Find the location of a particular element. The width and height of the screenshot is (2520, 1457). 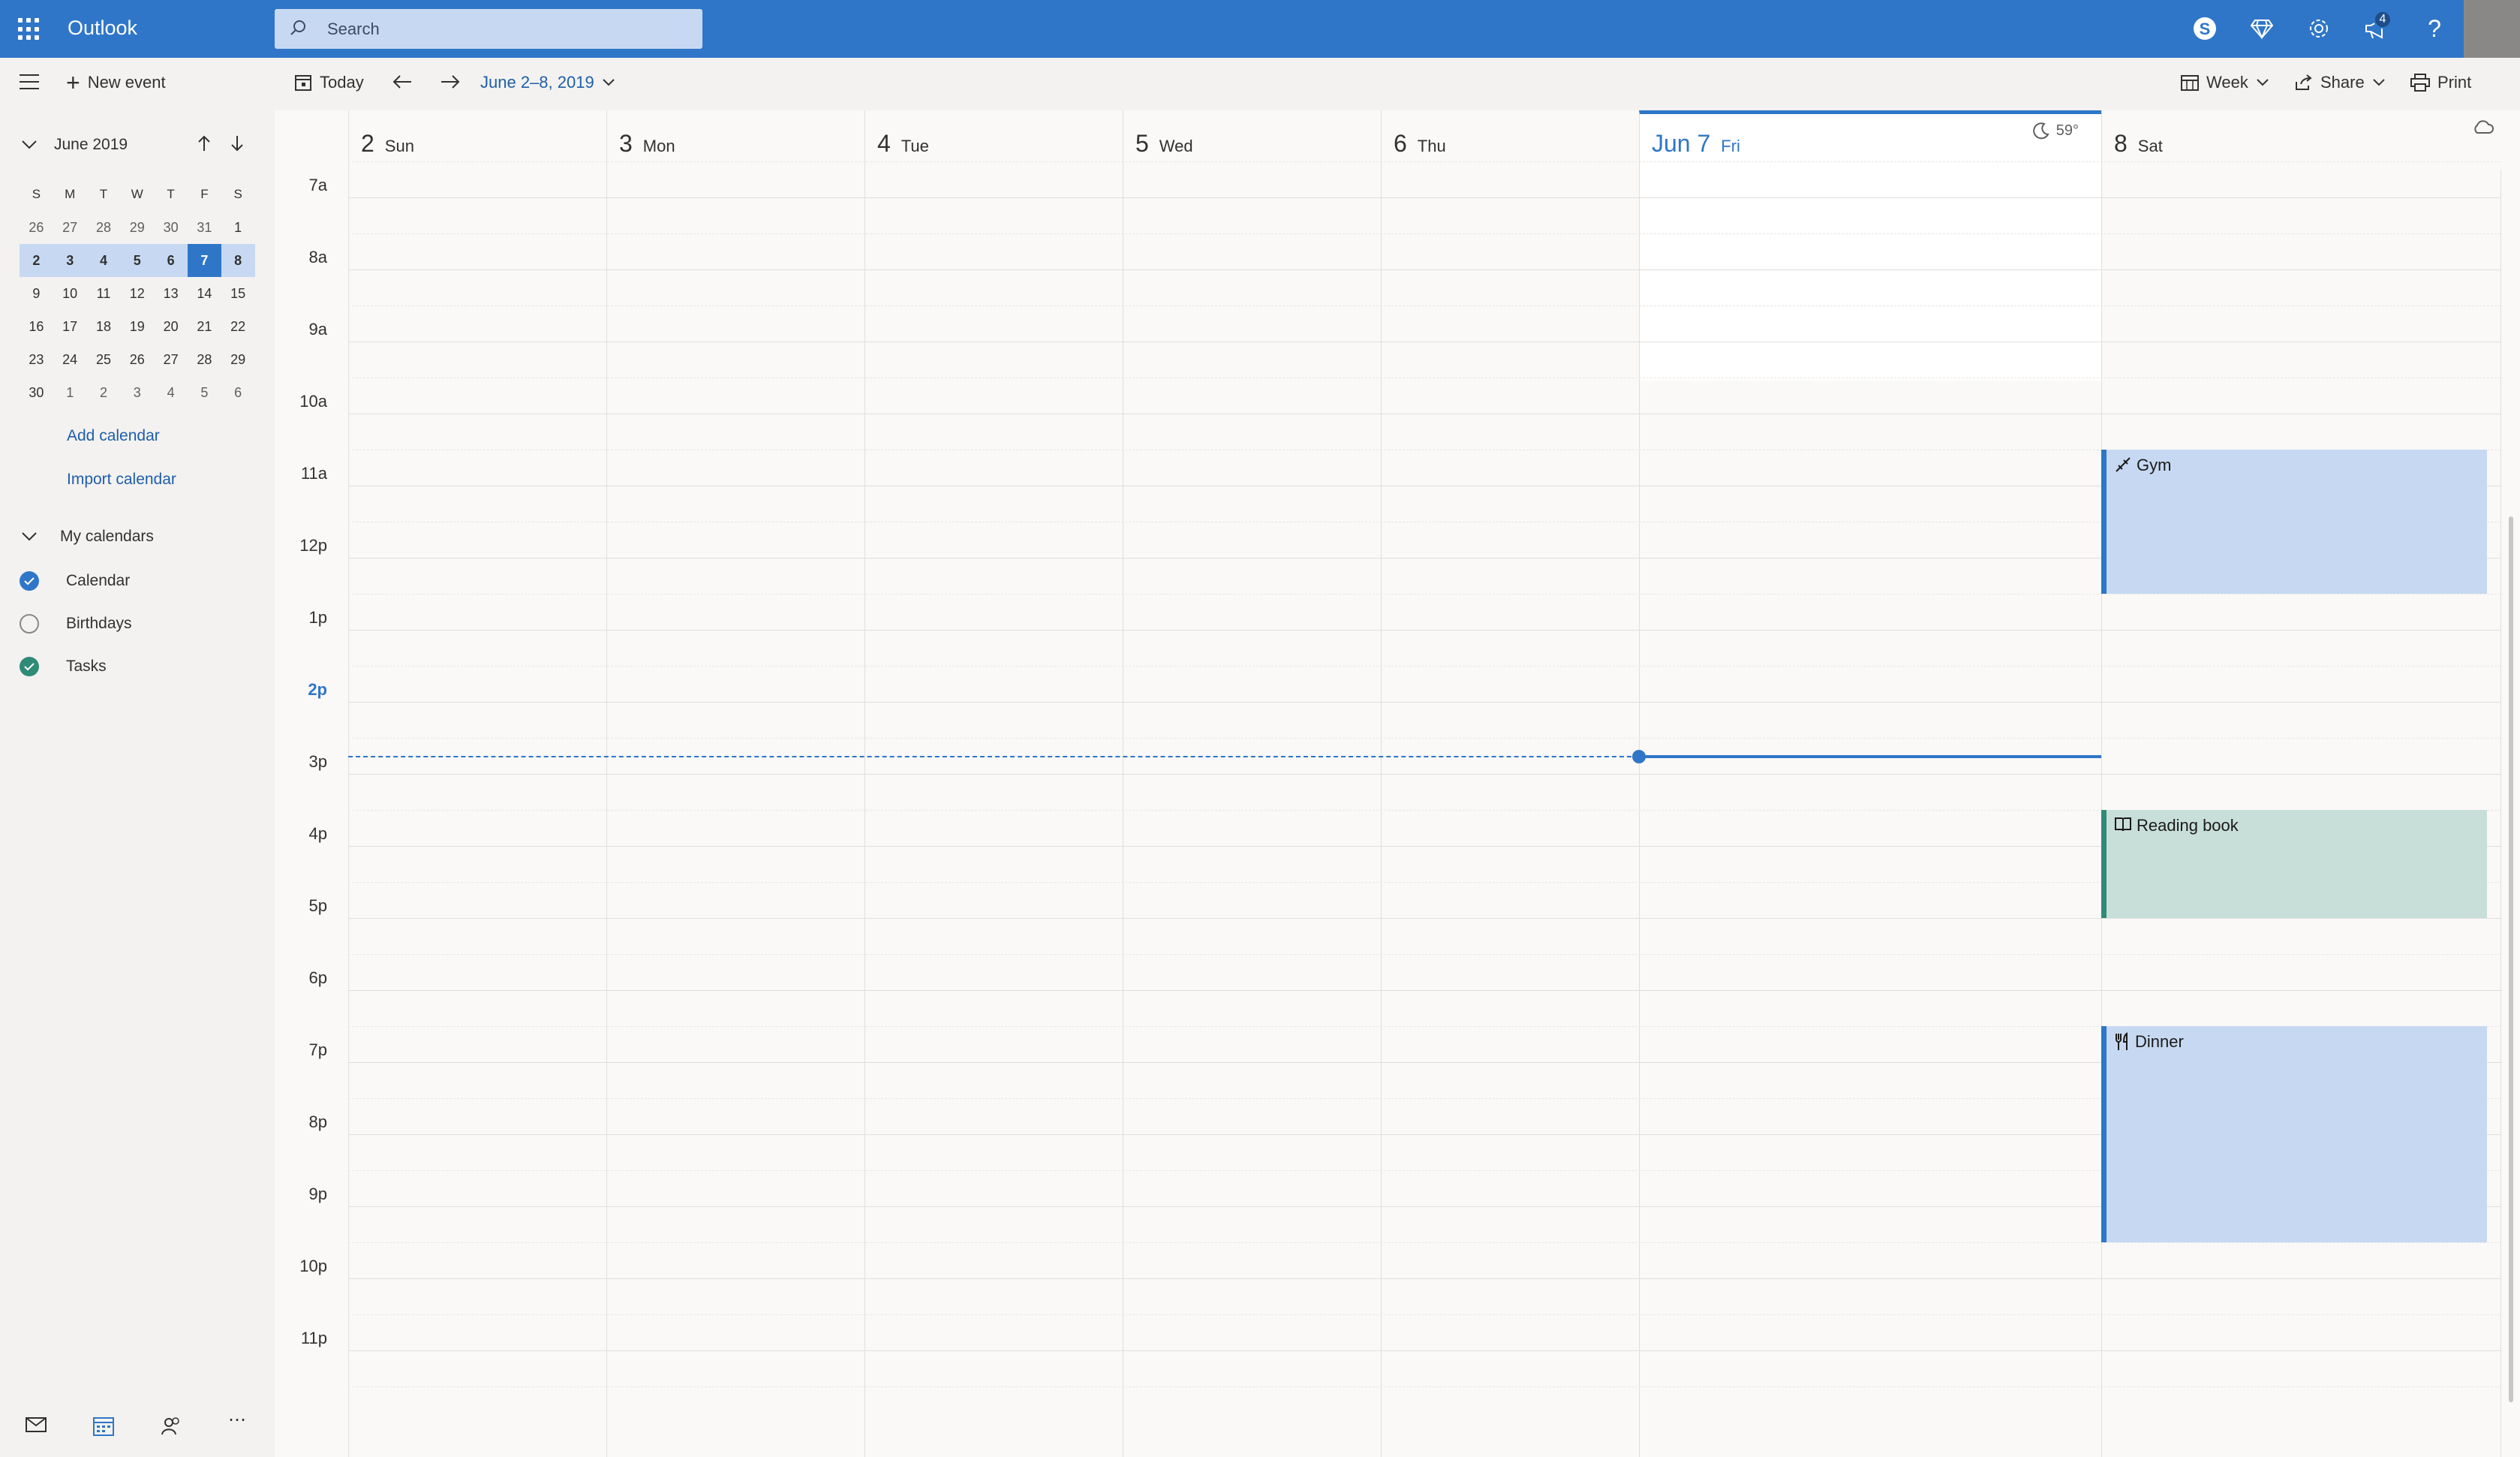

event-reading-book: Reading book is located at coordinates (2294, 864).